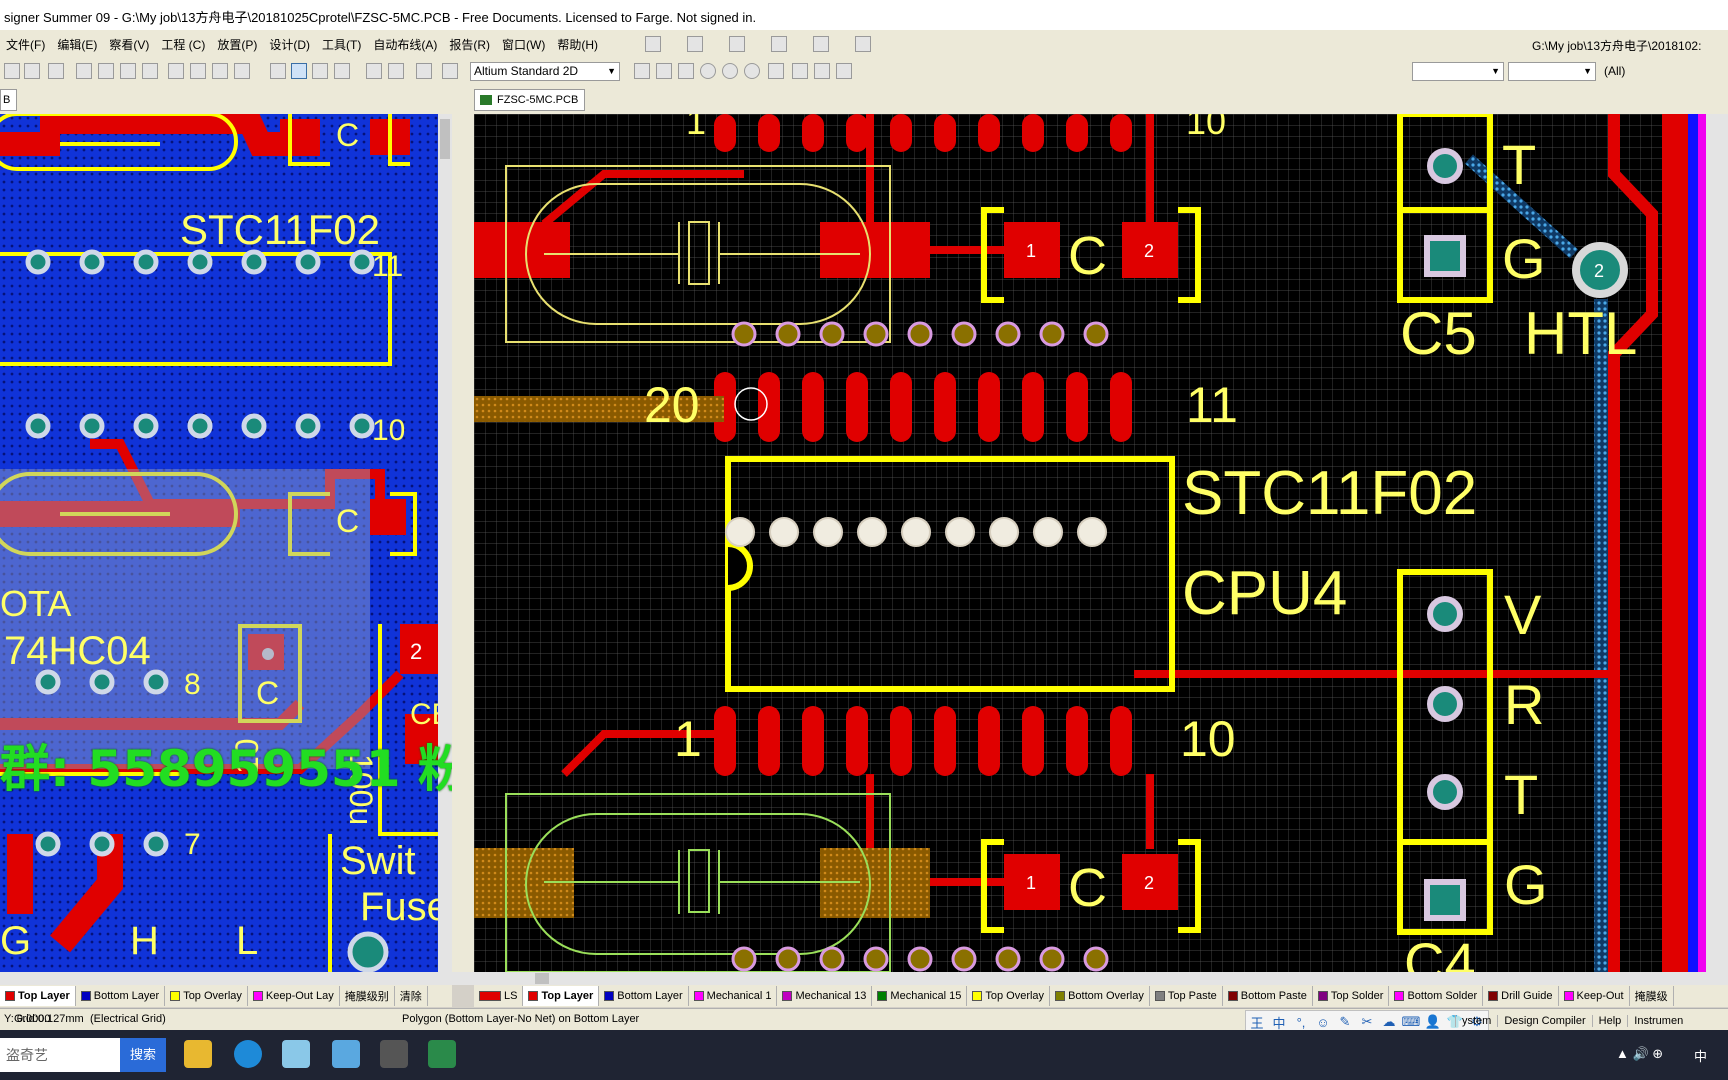  I want to click on layer-tab-keep-out: Keep-Out, so click(1594, 996).